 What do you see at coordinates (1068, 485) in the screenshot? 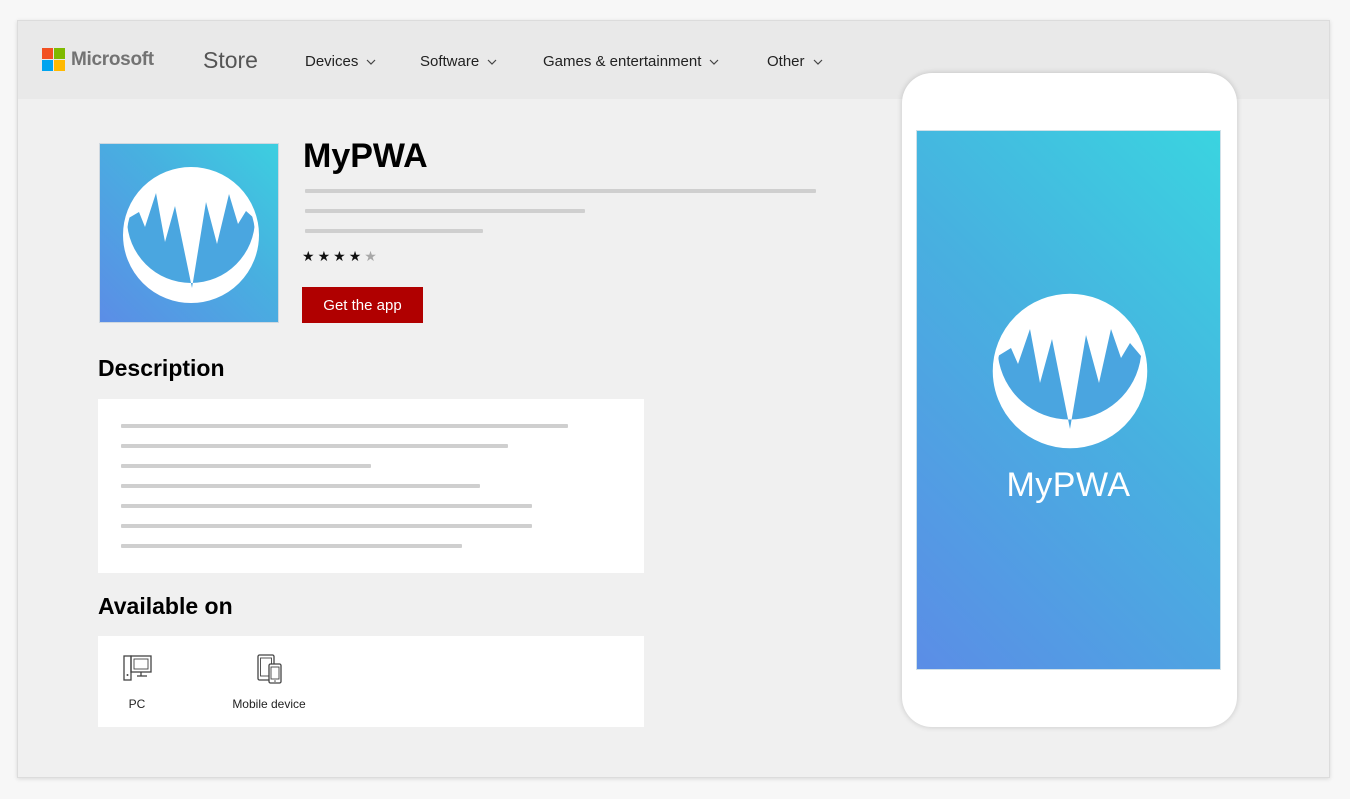
I see `splash-app-name: MyPWA` at bounding box center [1068, 485].